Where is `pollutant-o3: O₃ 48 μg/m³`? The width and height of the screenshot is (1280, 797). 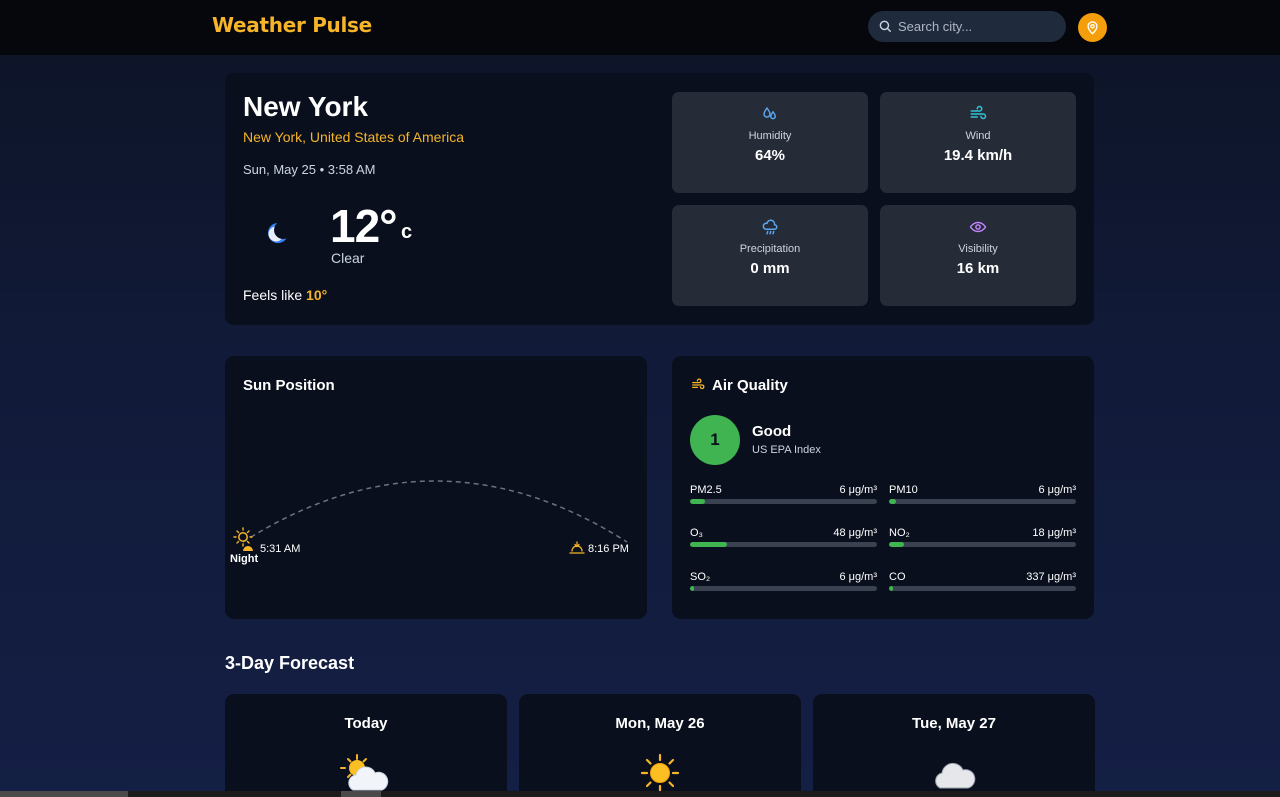 pollutant-o3: O₃ 48 μg/m³ is located at coordinates (783, 537).